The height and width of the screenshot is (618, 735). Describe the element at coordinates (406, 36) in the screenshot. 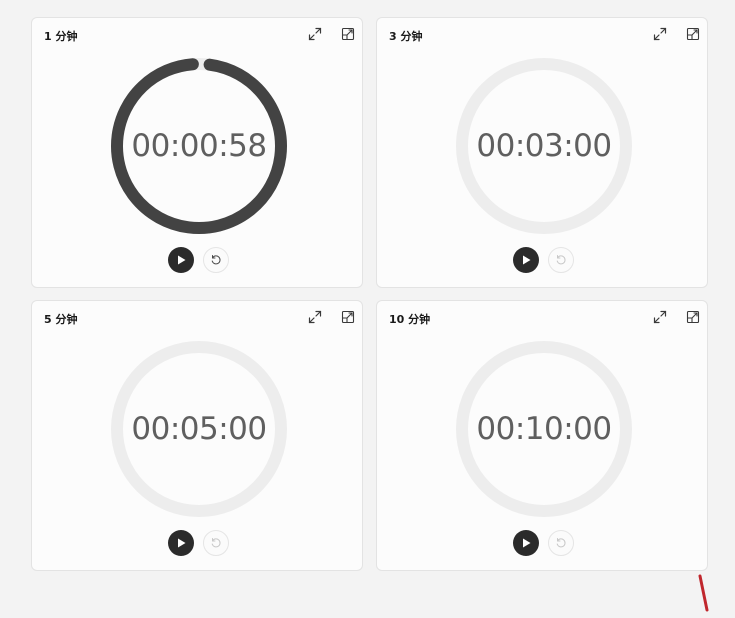

I see `timer-title: 3 分钟` at that location.